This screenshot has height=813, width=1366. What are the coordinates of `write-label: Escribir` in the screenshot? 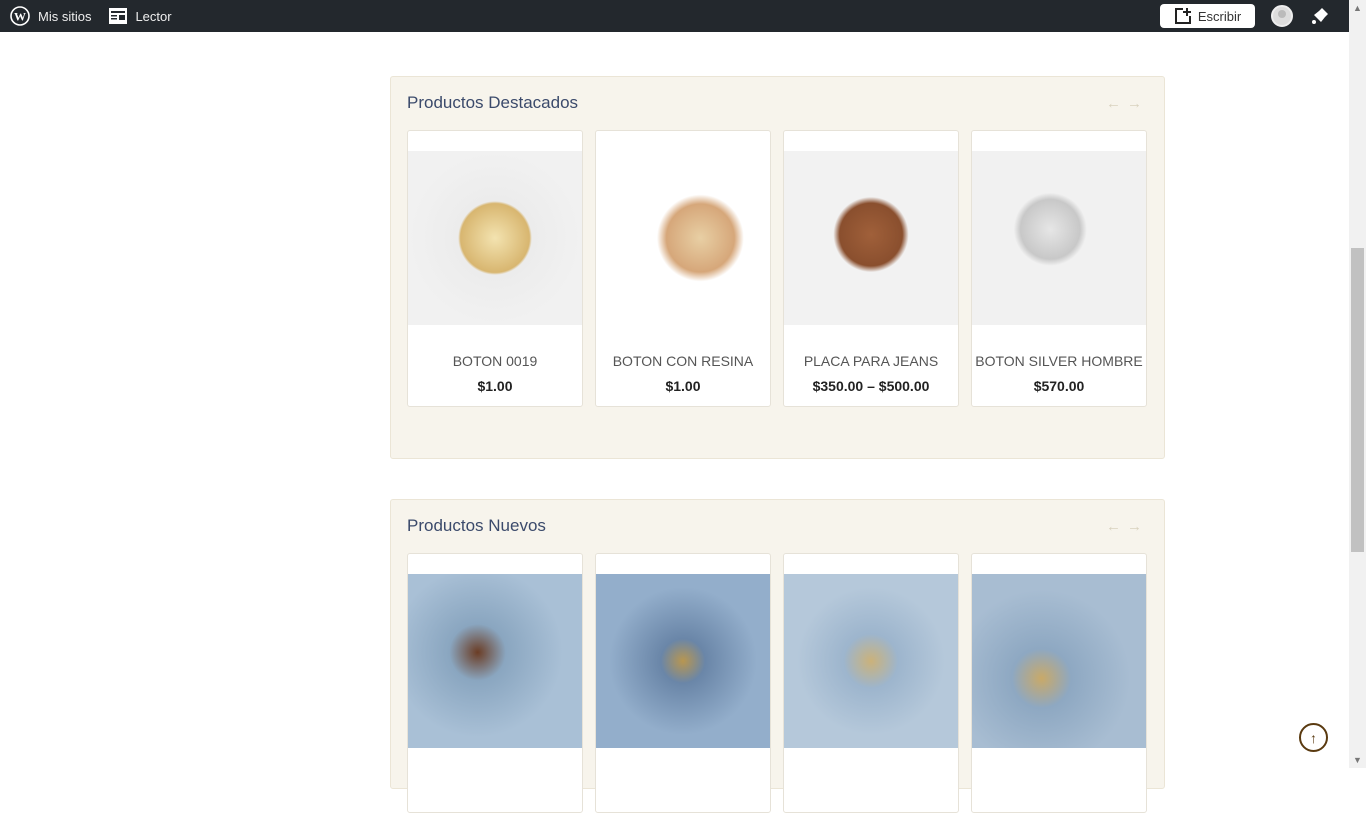 It's located at (1219, 16).